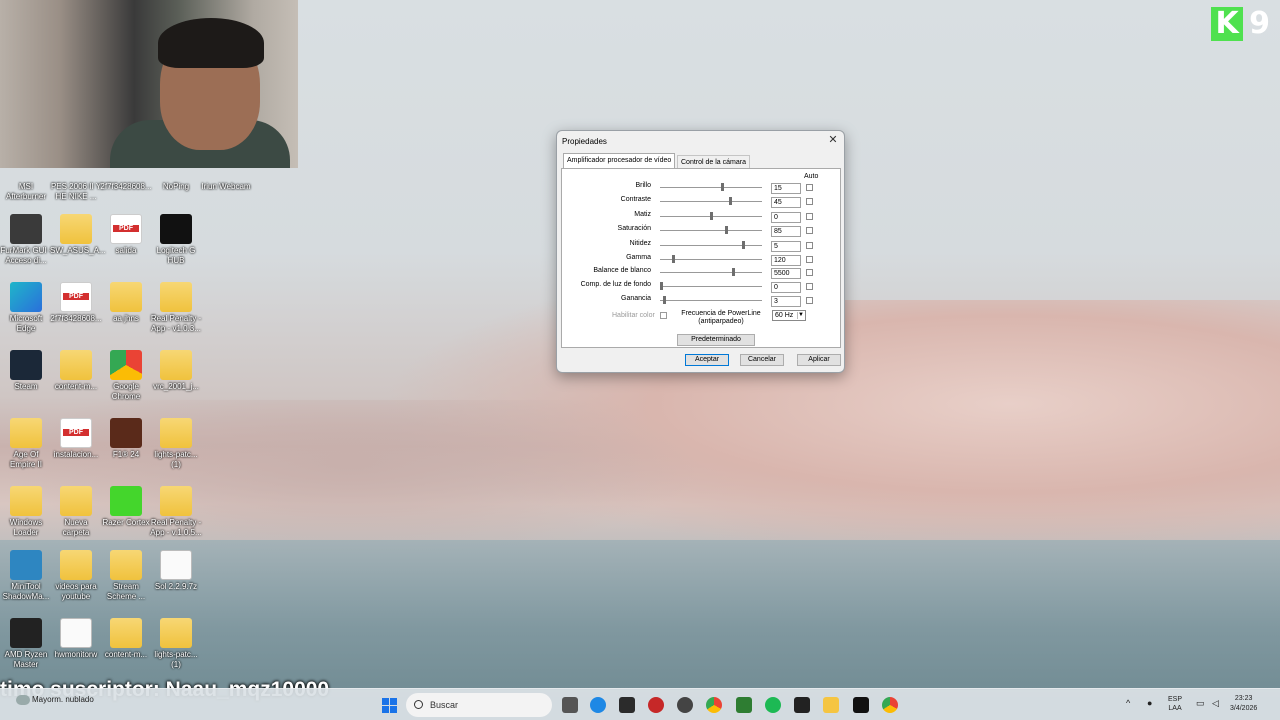  What do you see at coordinates (786, 273) in the screenshot?
I see `setting-value-field: 5500` at bounding box center [786, 273].